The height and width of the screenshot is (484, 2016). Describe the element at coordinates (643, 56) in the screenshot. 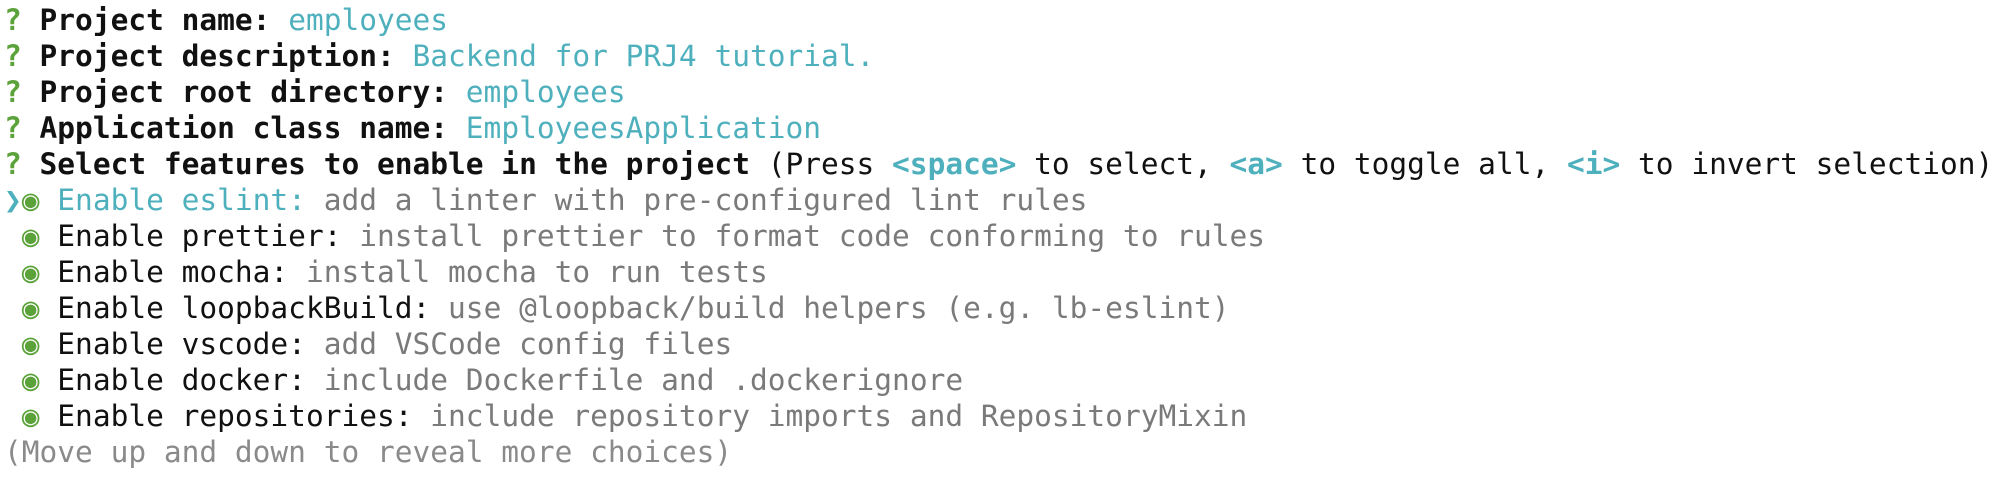

I see `prompt-answer: Backend for PRJ4 tutorial.` at that location.